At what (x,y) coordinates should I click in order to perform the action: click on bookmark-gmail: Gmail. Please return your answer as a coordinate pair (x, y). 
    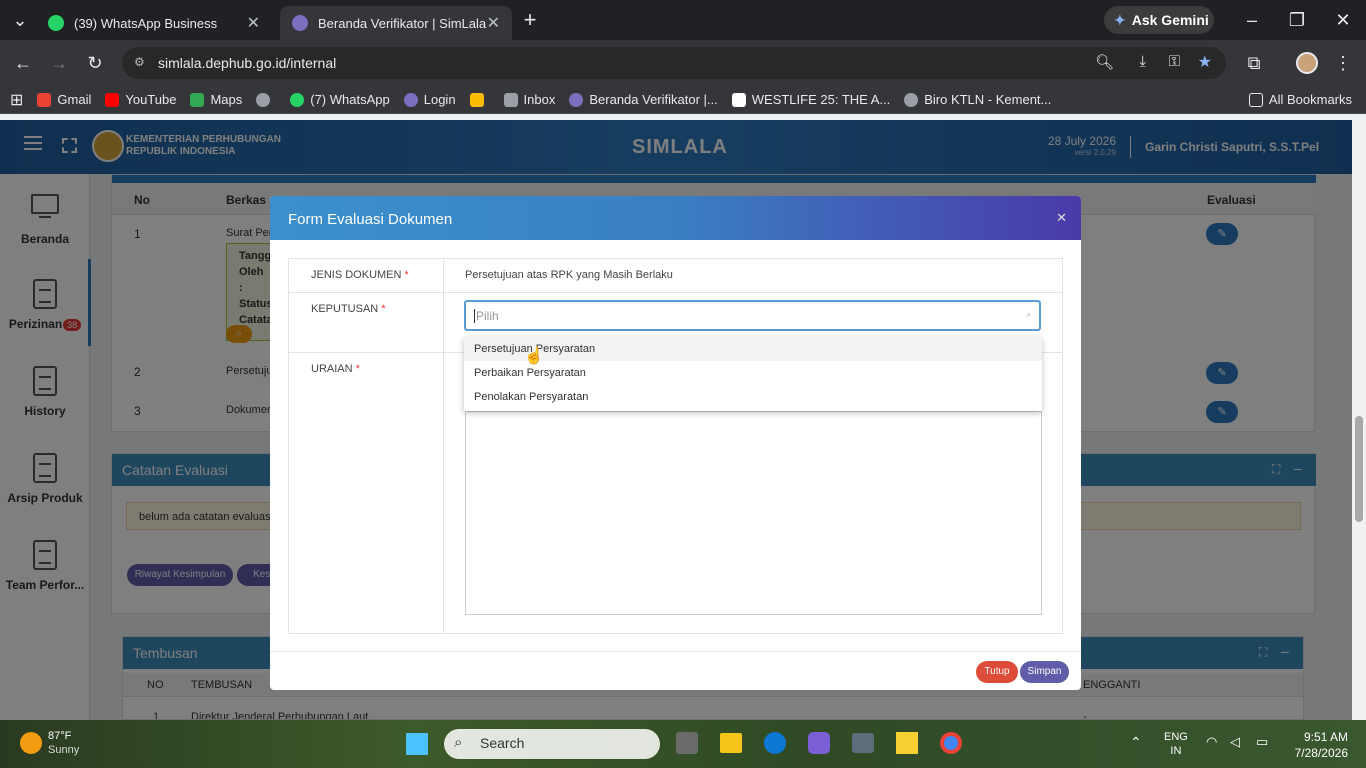
    Looking at the image, I should click on (64, 99).